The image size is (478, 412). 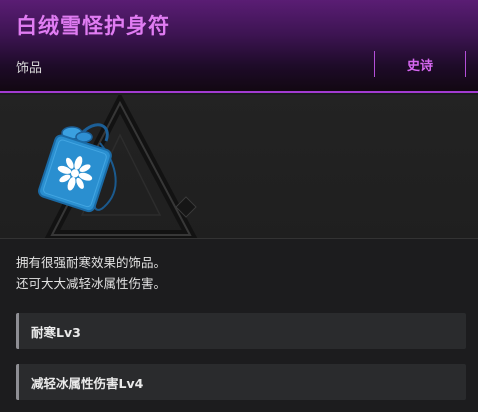 I want to click on effect-label: 耐寒Lv3, so click(x=56, y=332).